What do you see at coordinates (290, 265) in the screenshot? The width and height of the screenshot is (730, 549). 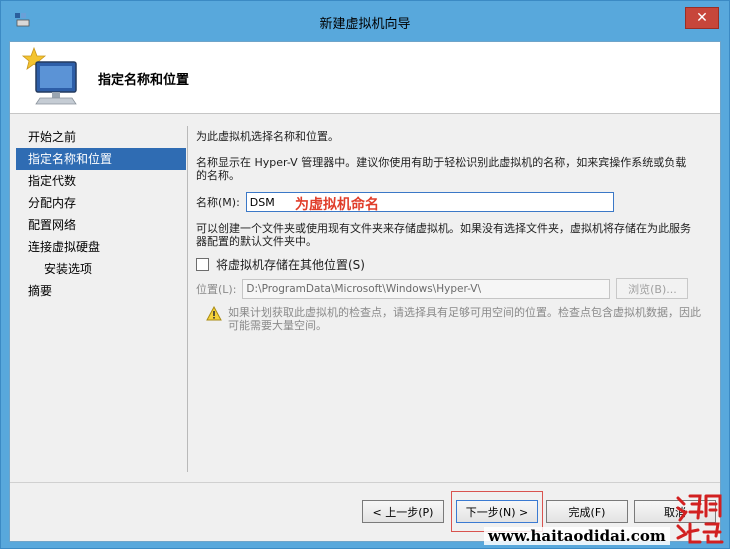 I see `store-elsewhere-label: 将虚拟机存储在其他位置(S)` at bounding box center [290, 265].